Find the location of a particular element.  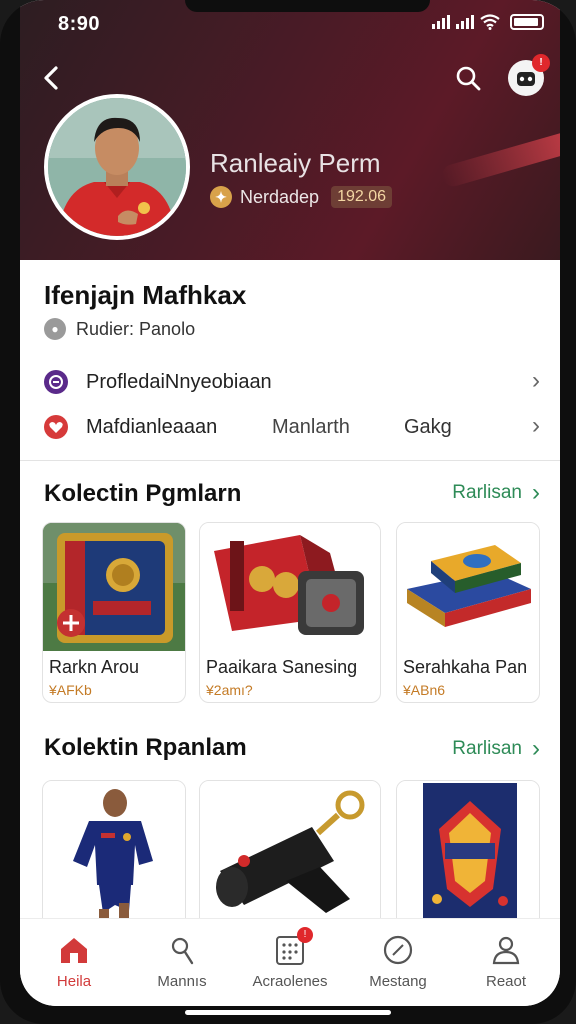

tab-profile: Reaot is located at coordinates (506, 962).